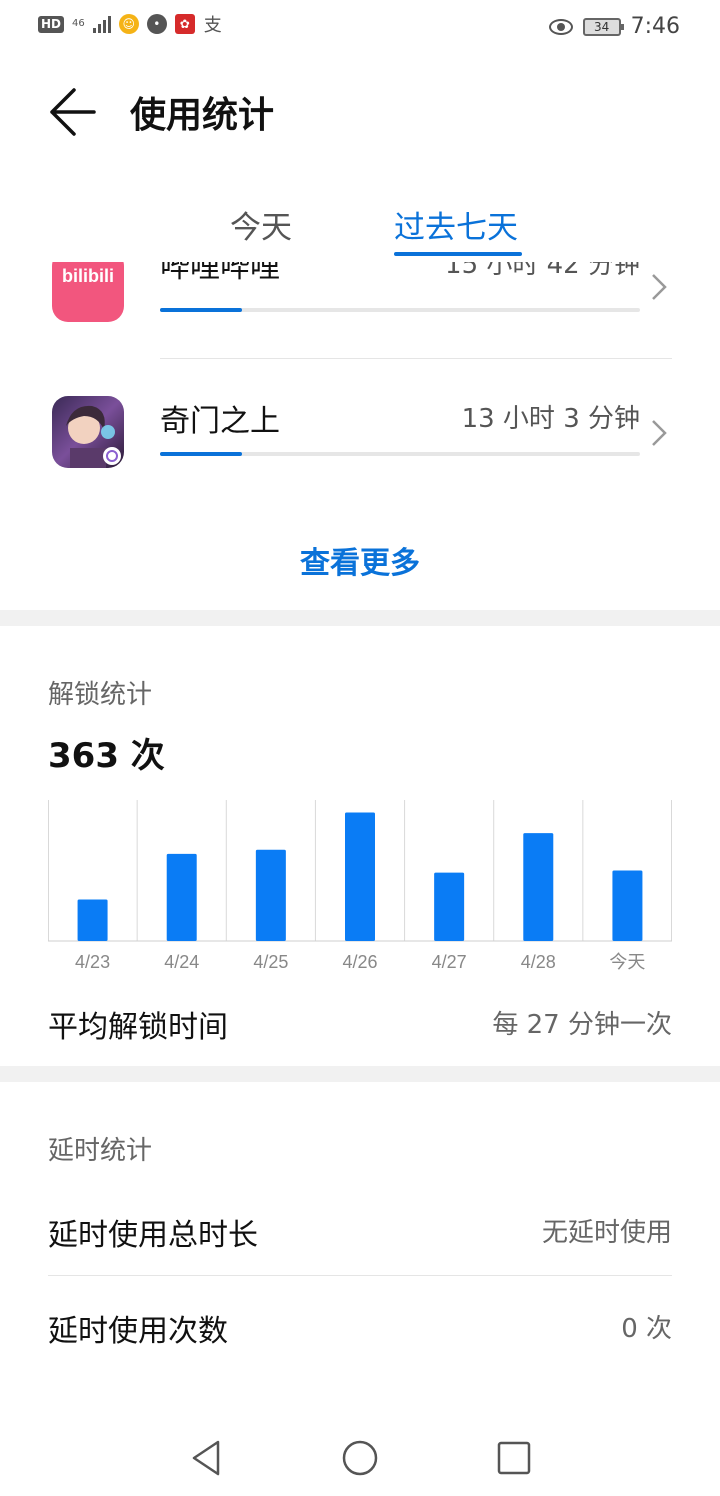 This screenshot has height=1496, width=720. What do you see at coordinates (360, 228) in the screenshot?
I see `period-tabs: 今天 过去七天` at bounding box center [360, 228].